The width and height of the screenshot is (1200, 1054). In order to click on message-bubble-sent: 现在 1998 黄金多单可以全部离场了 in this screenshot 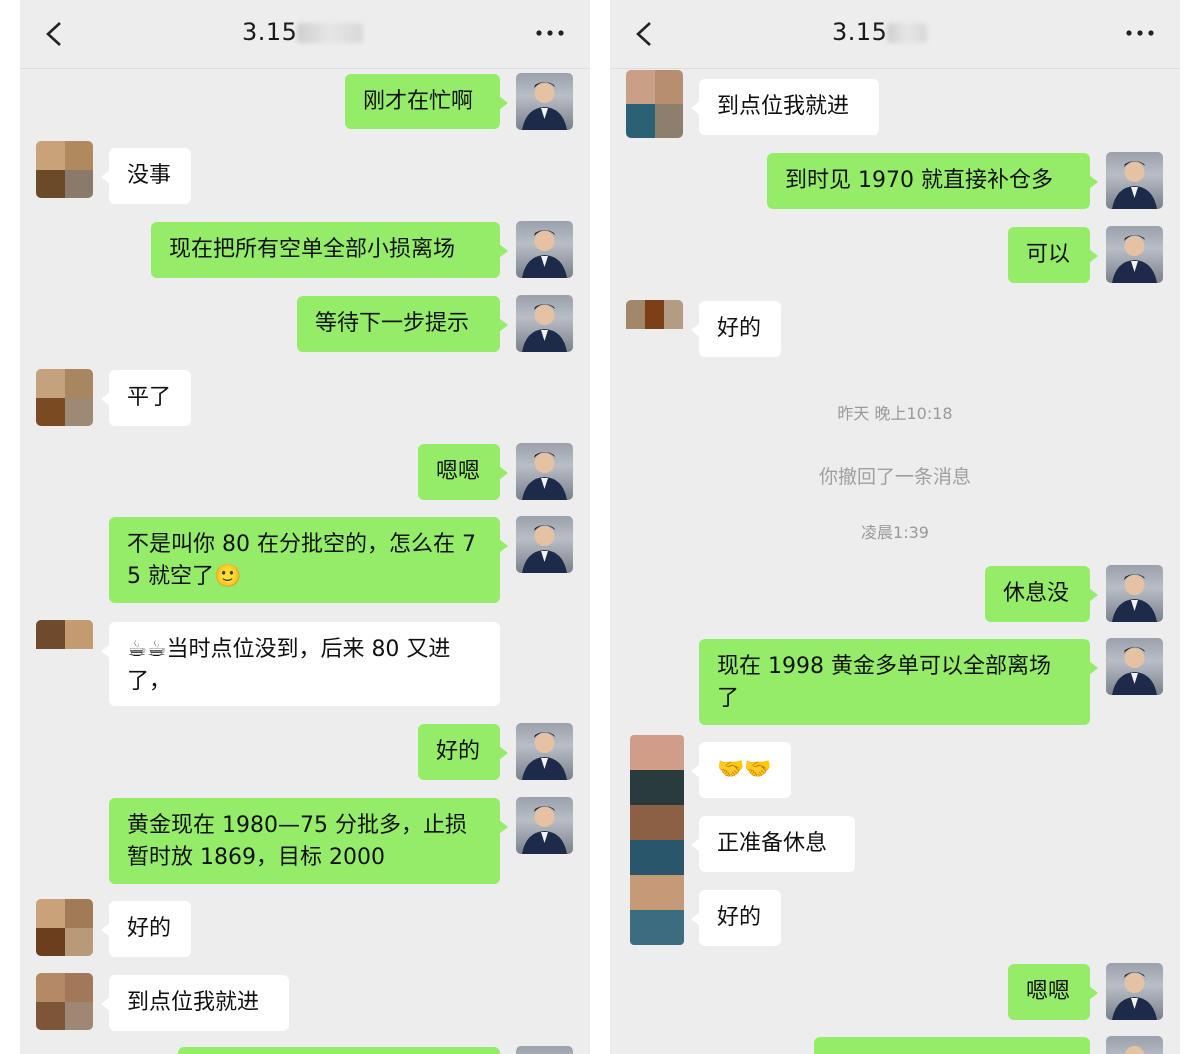, I will do `click(898, 682)`.